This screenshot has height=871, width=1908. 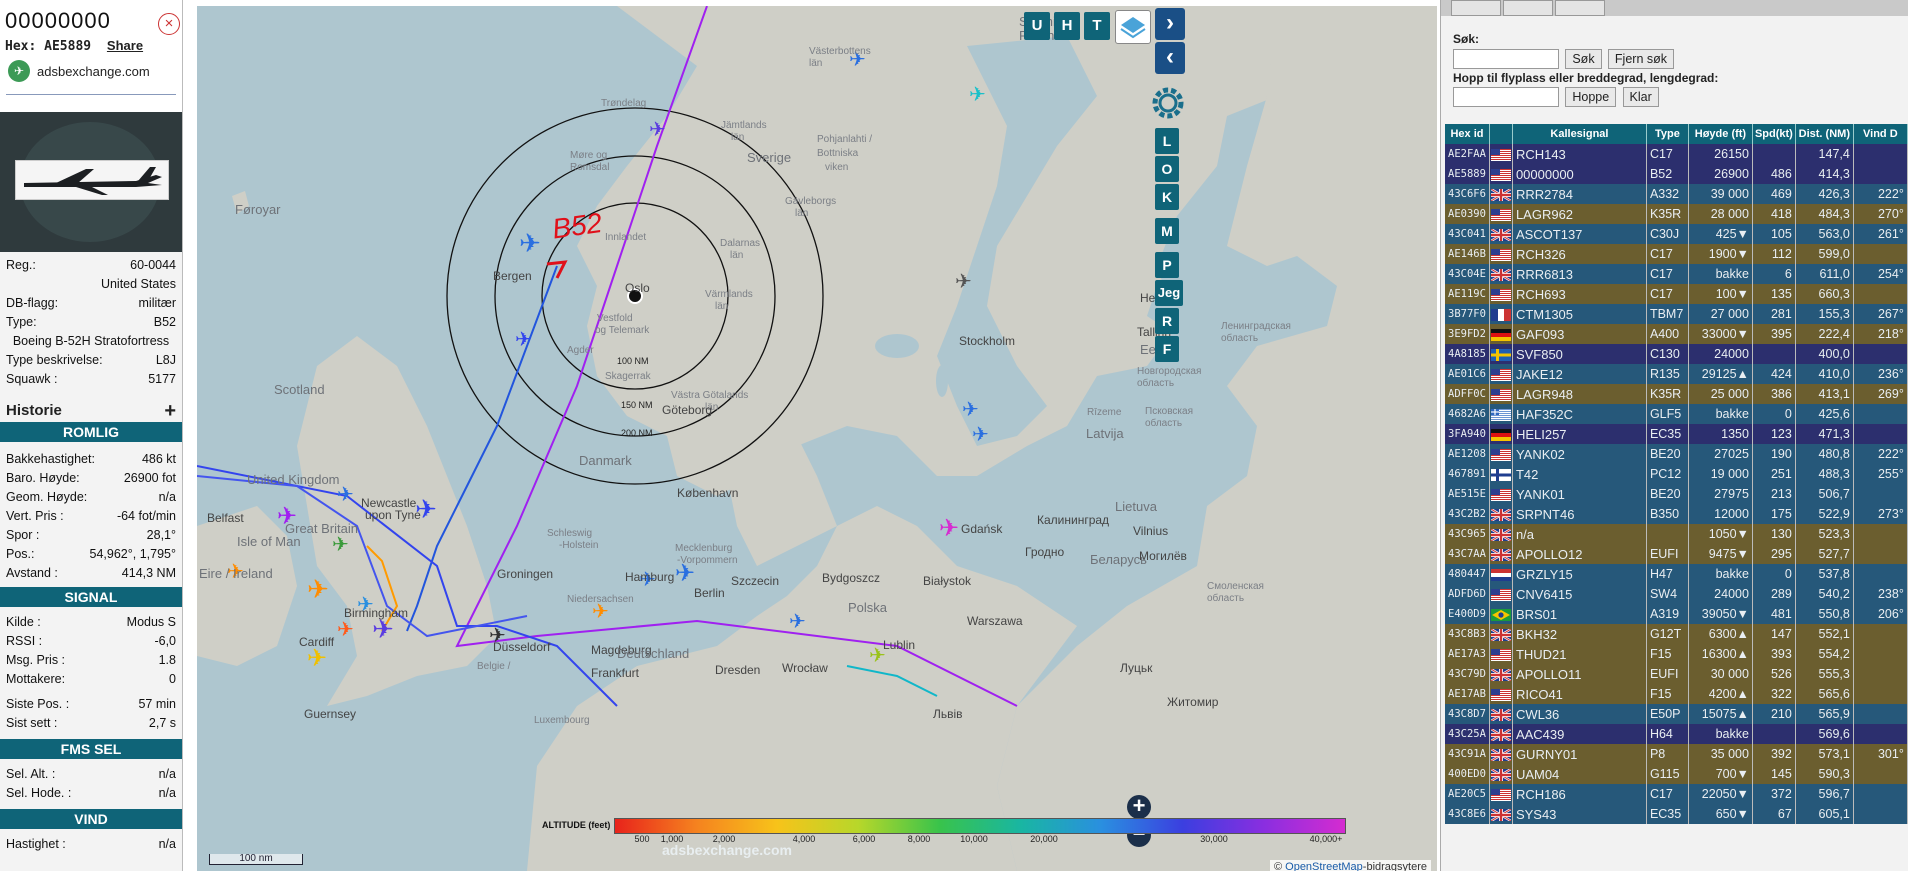 What do you see at coordinates (1170, 24) in the screenshot?
I see `collapse-right-button: ›` at bounding box center [1170, 24].